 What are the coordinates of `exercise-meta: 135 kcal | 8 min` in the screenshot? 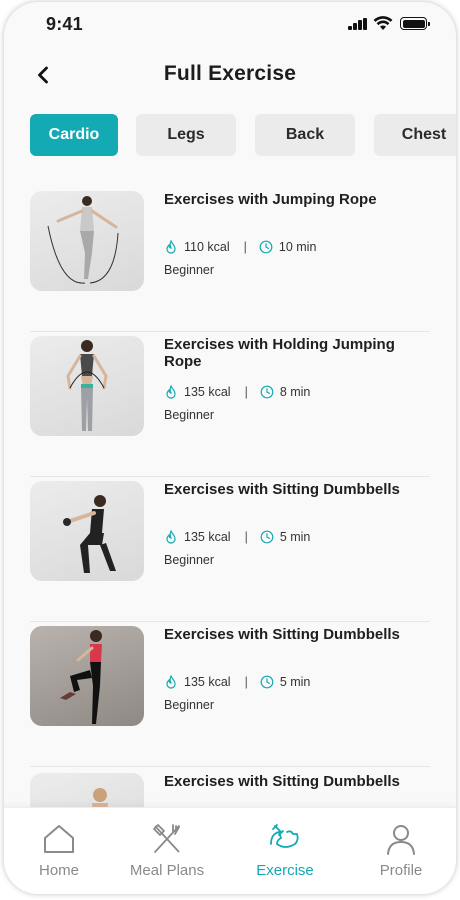 It's located at (237, 392).